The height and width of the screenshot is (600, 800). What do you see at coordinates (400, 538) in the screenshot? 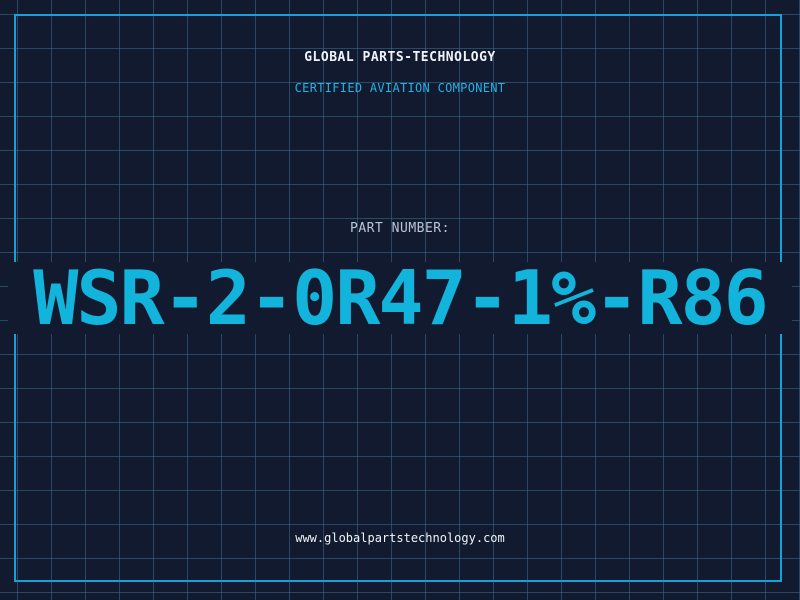
I see `website-url: www.globalpartstechnology.com` at bounding box center [400, 538].